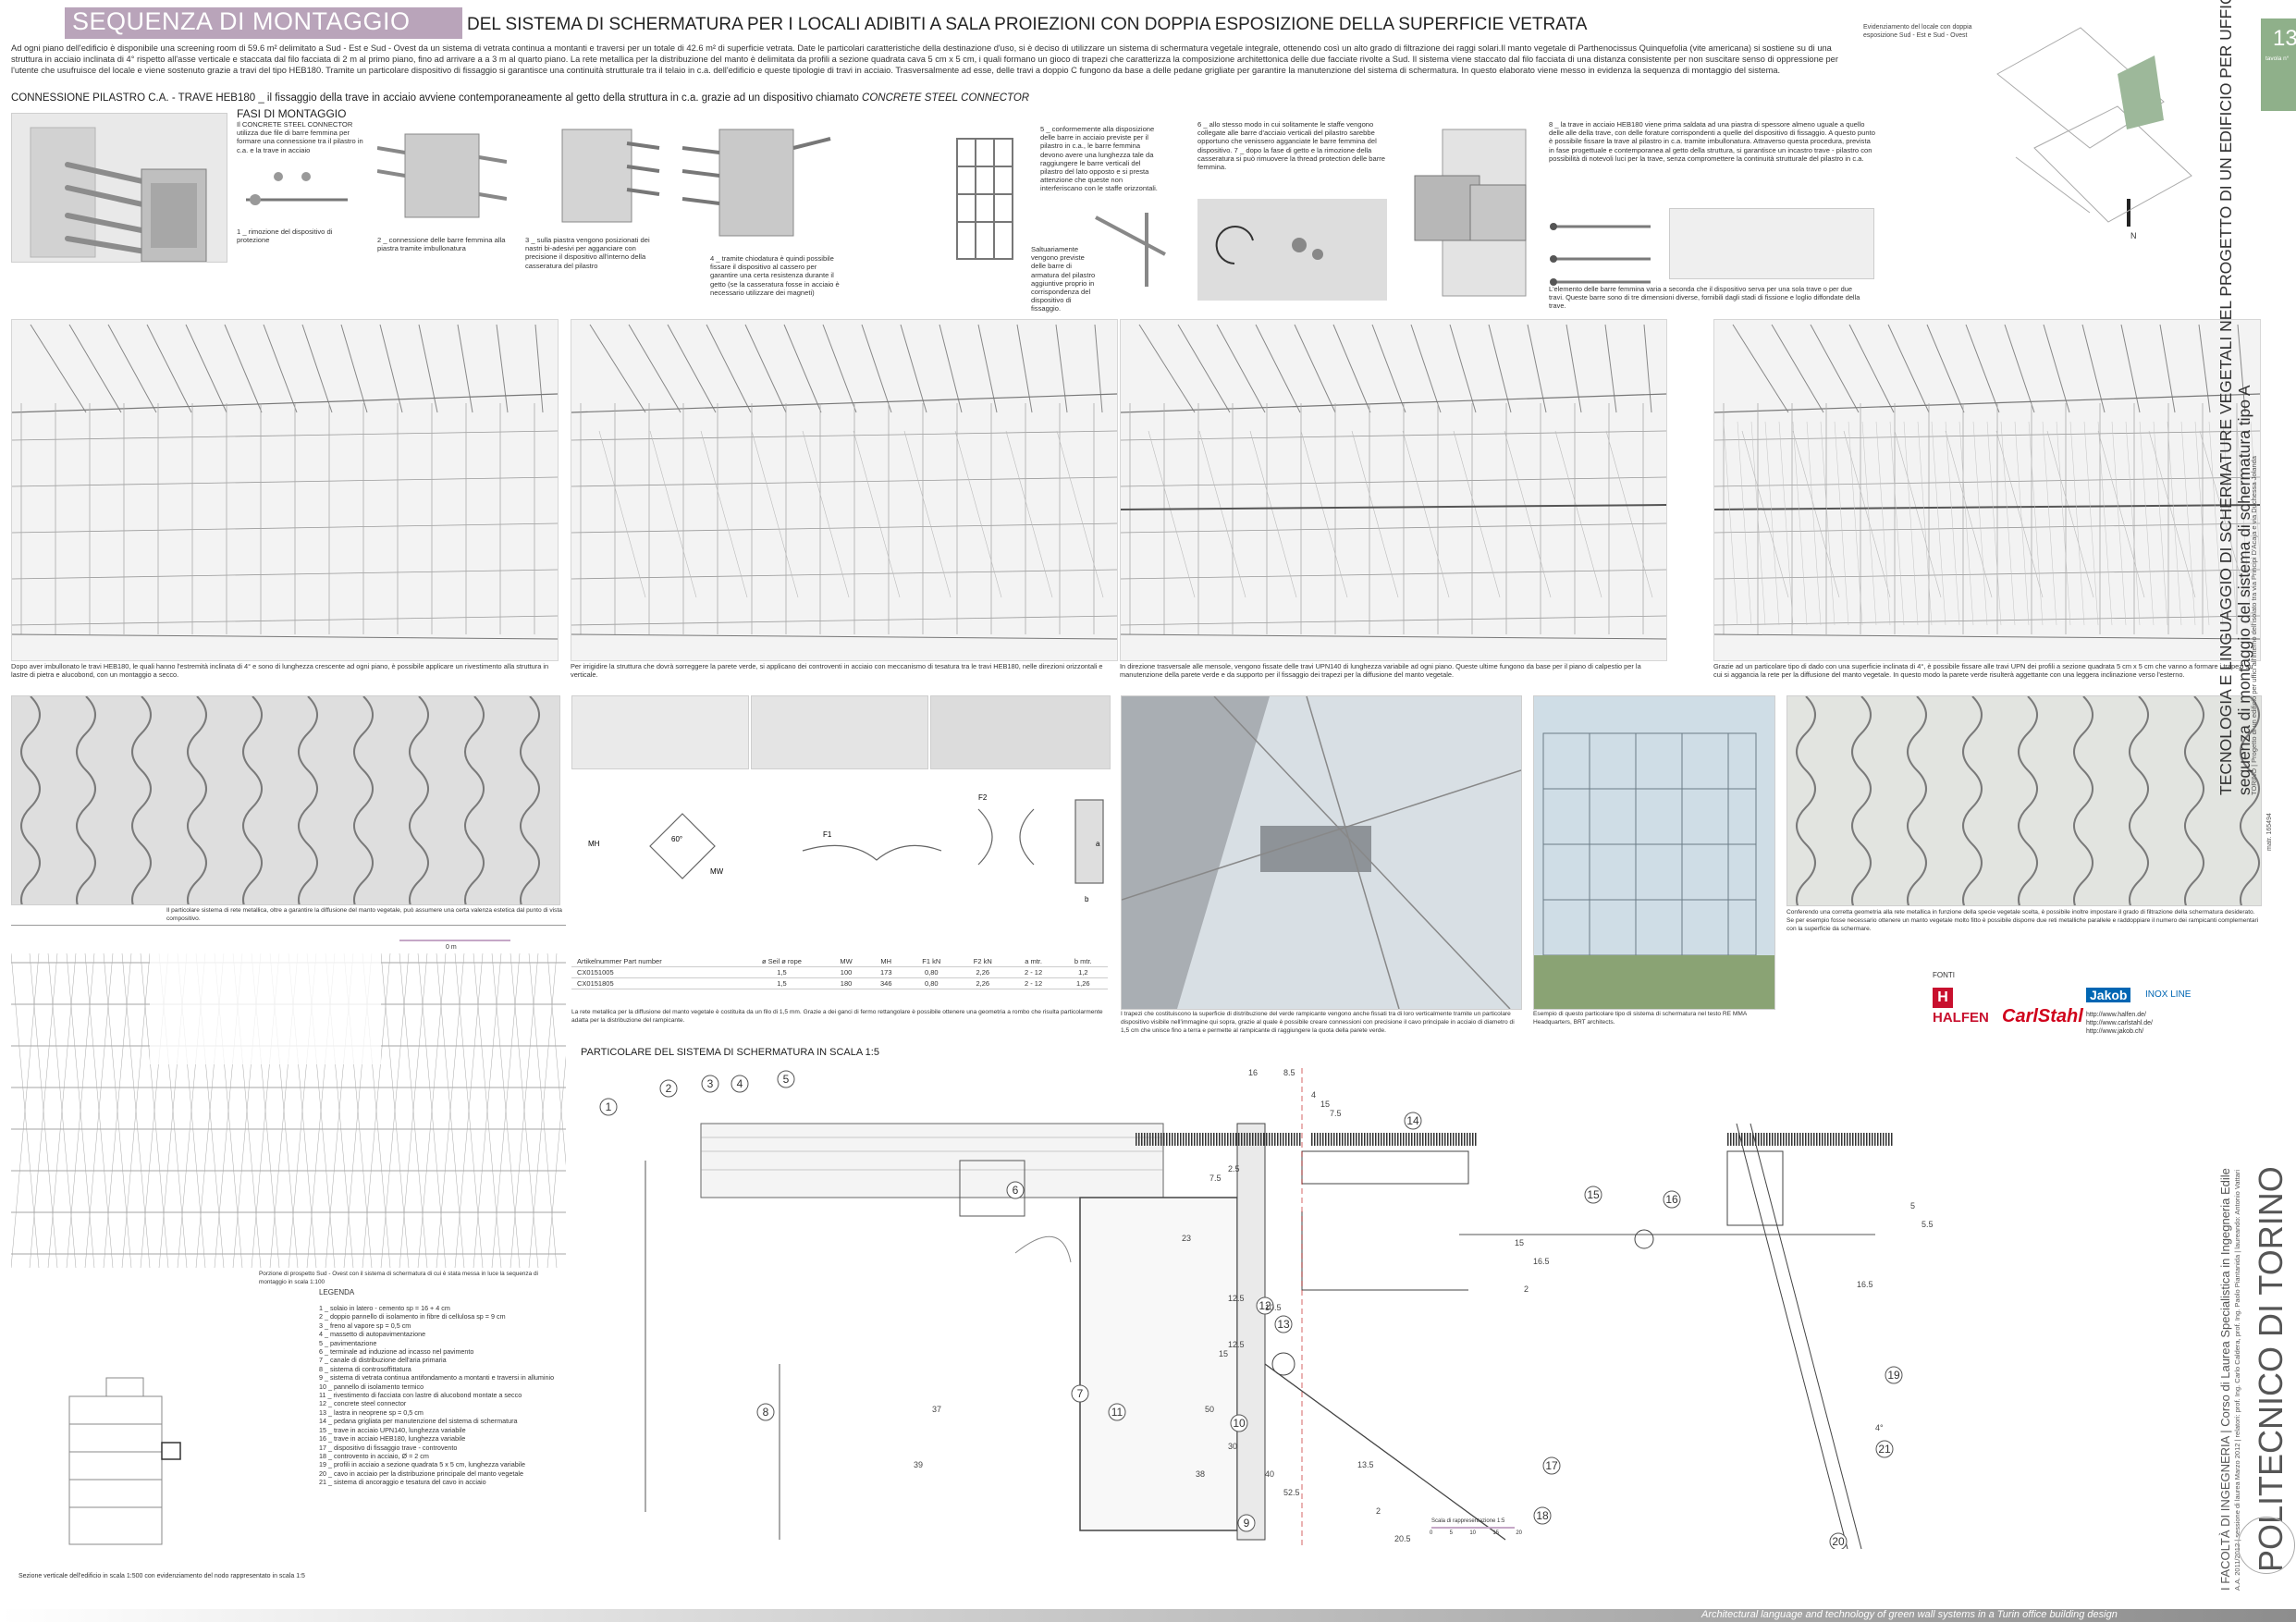 Image resolution: width=2296 pixels, height=1622 pixels. What do you see at coordinates (365, 1326) in the screenshot?
I see `legend-item: 3 _ freno al vapore sp = 0,5 cm` at bounding box center [365, 1326].